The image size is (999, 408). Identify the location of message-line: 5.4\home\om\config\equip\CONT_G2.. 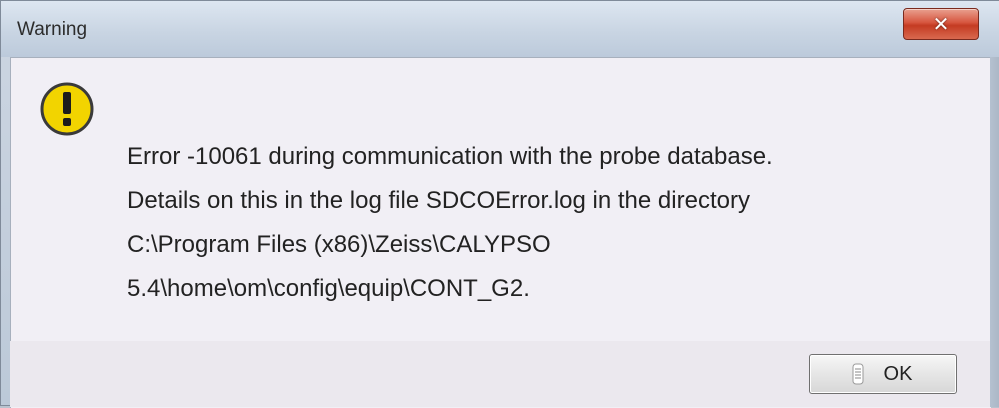
(328, 288).